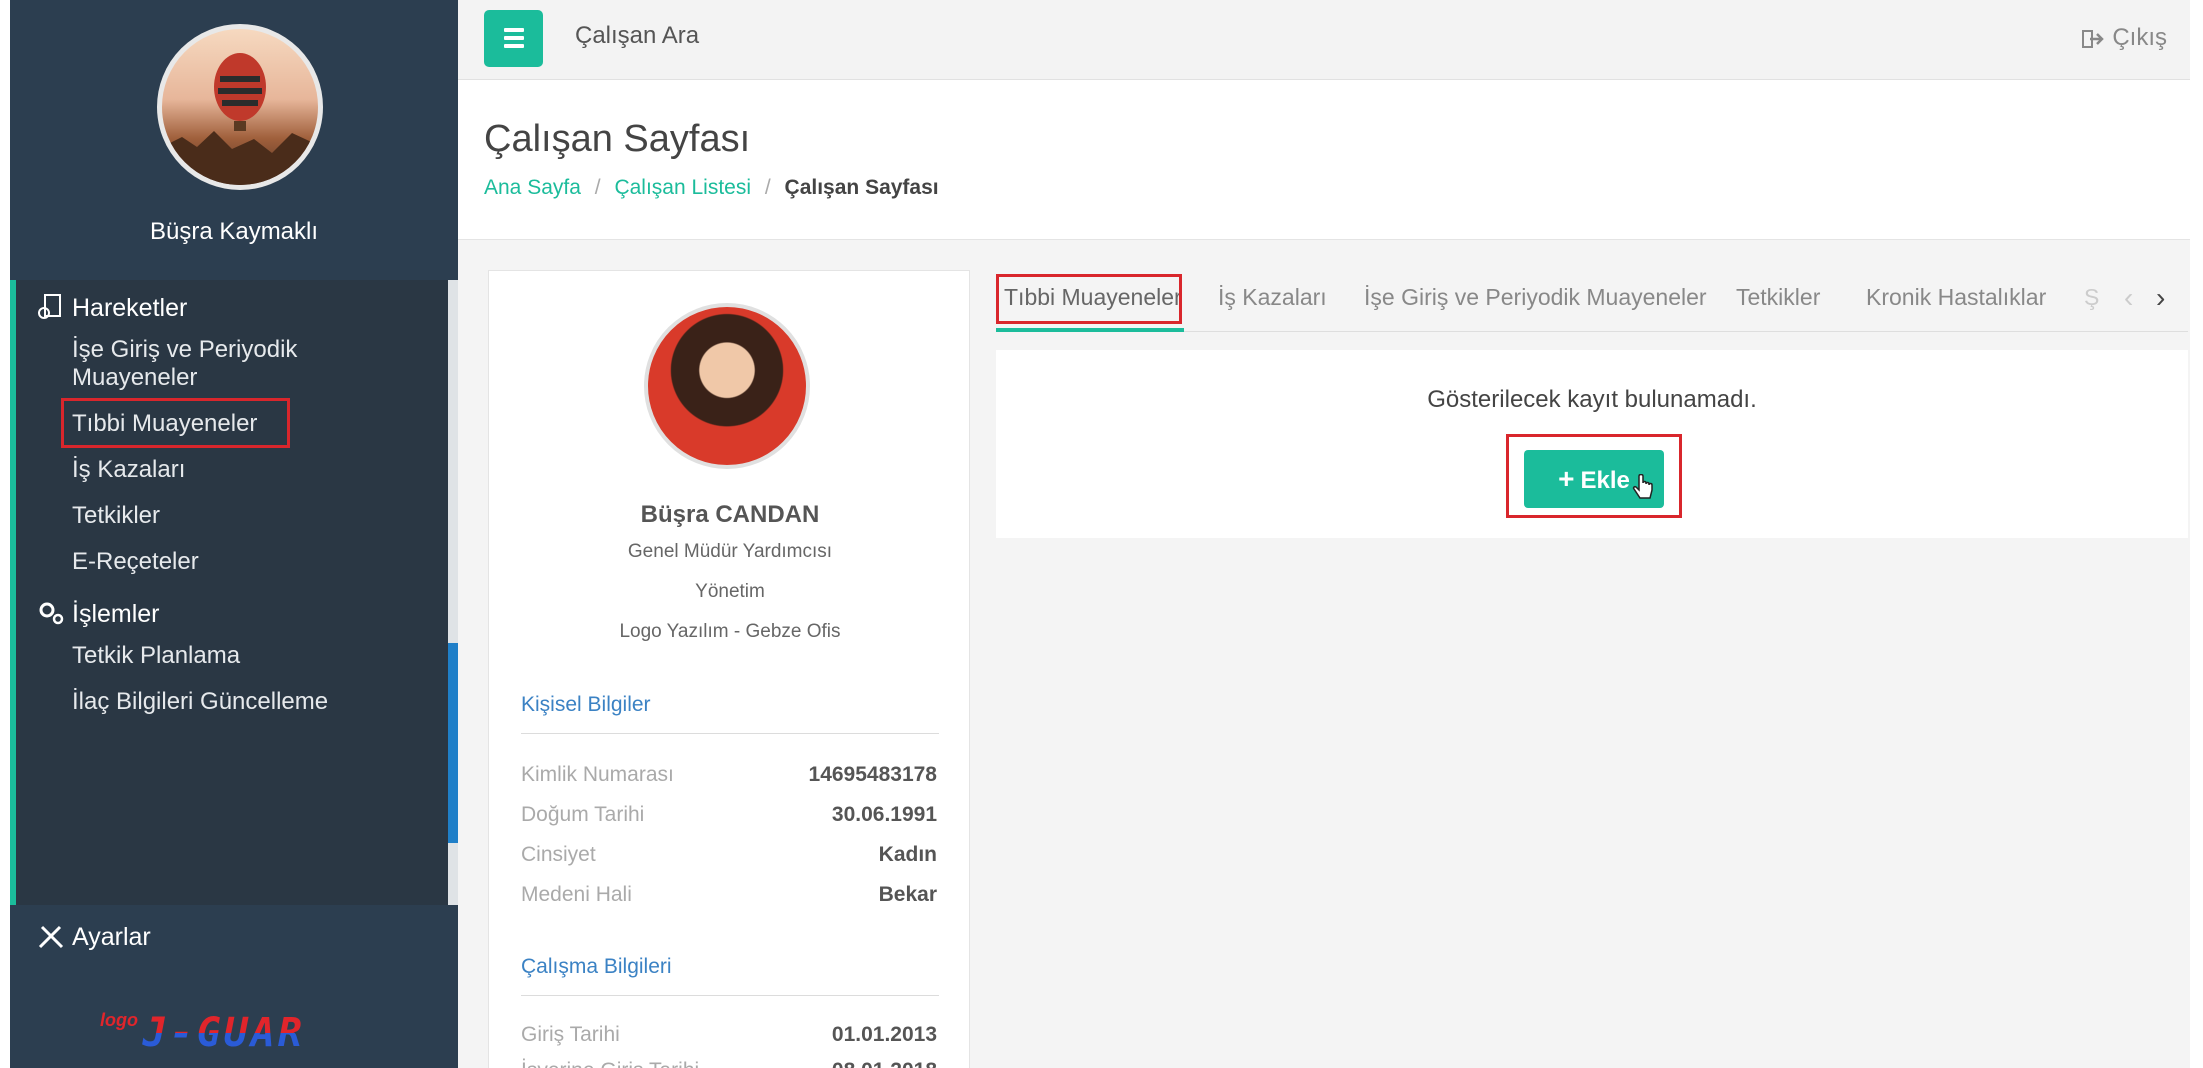 This screenshot has width=2203, height=1068. I want to click on logout-button: Çıkış, so click(2124, 38).